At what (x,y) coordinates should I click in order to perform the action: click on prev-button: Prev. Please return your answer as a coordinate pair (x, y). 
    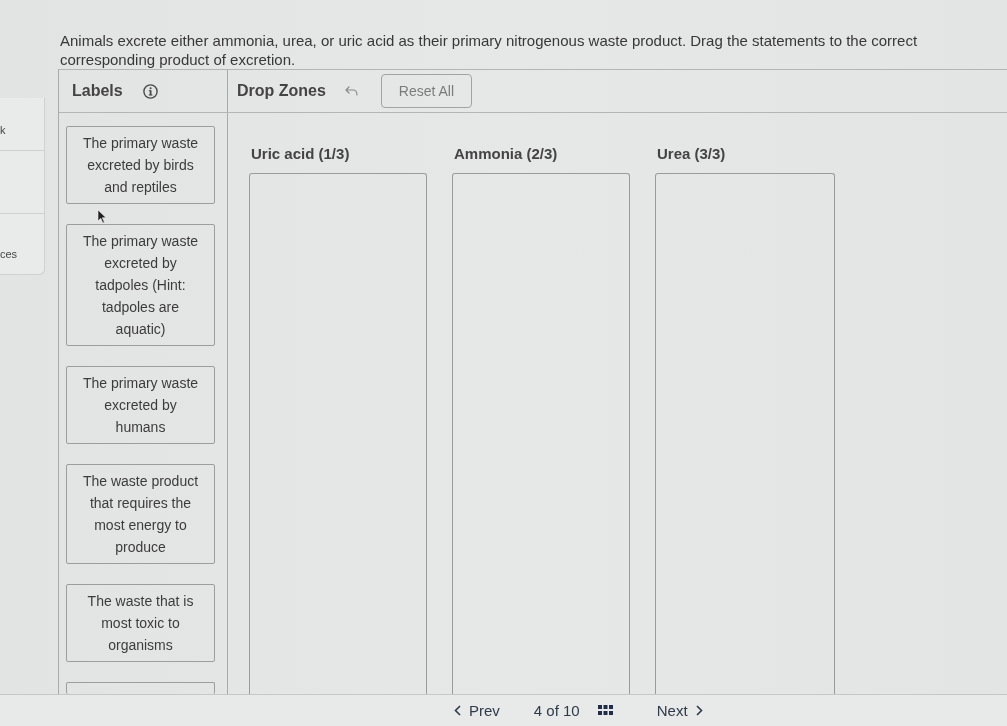
    Looking at the image, I should click on (477, 710).